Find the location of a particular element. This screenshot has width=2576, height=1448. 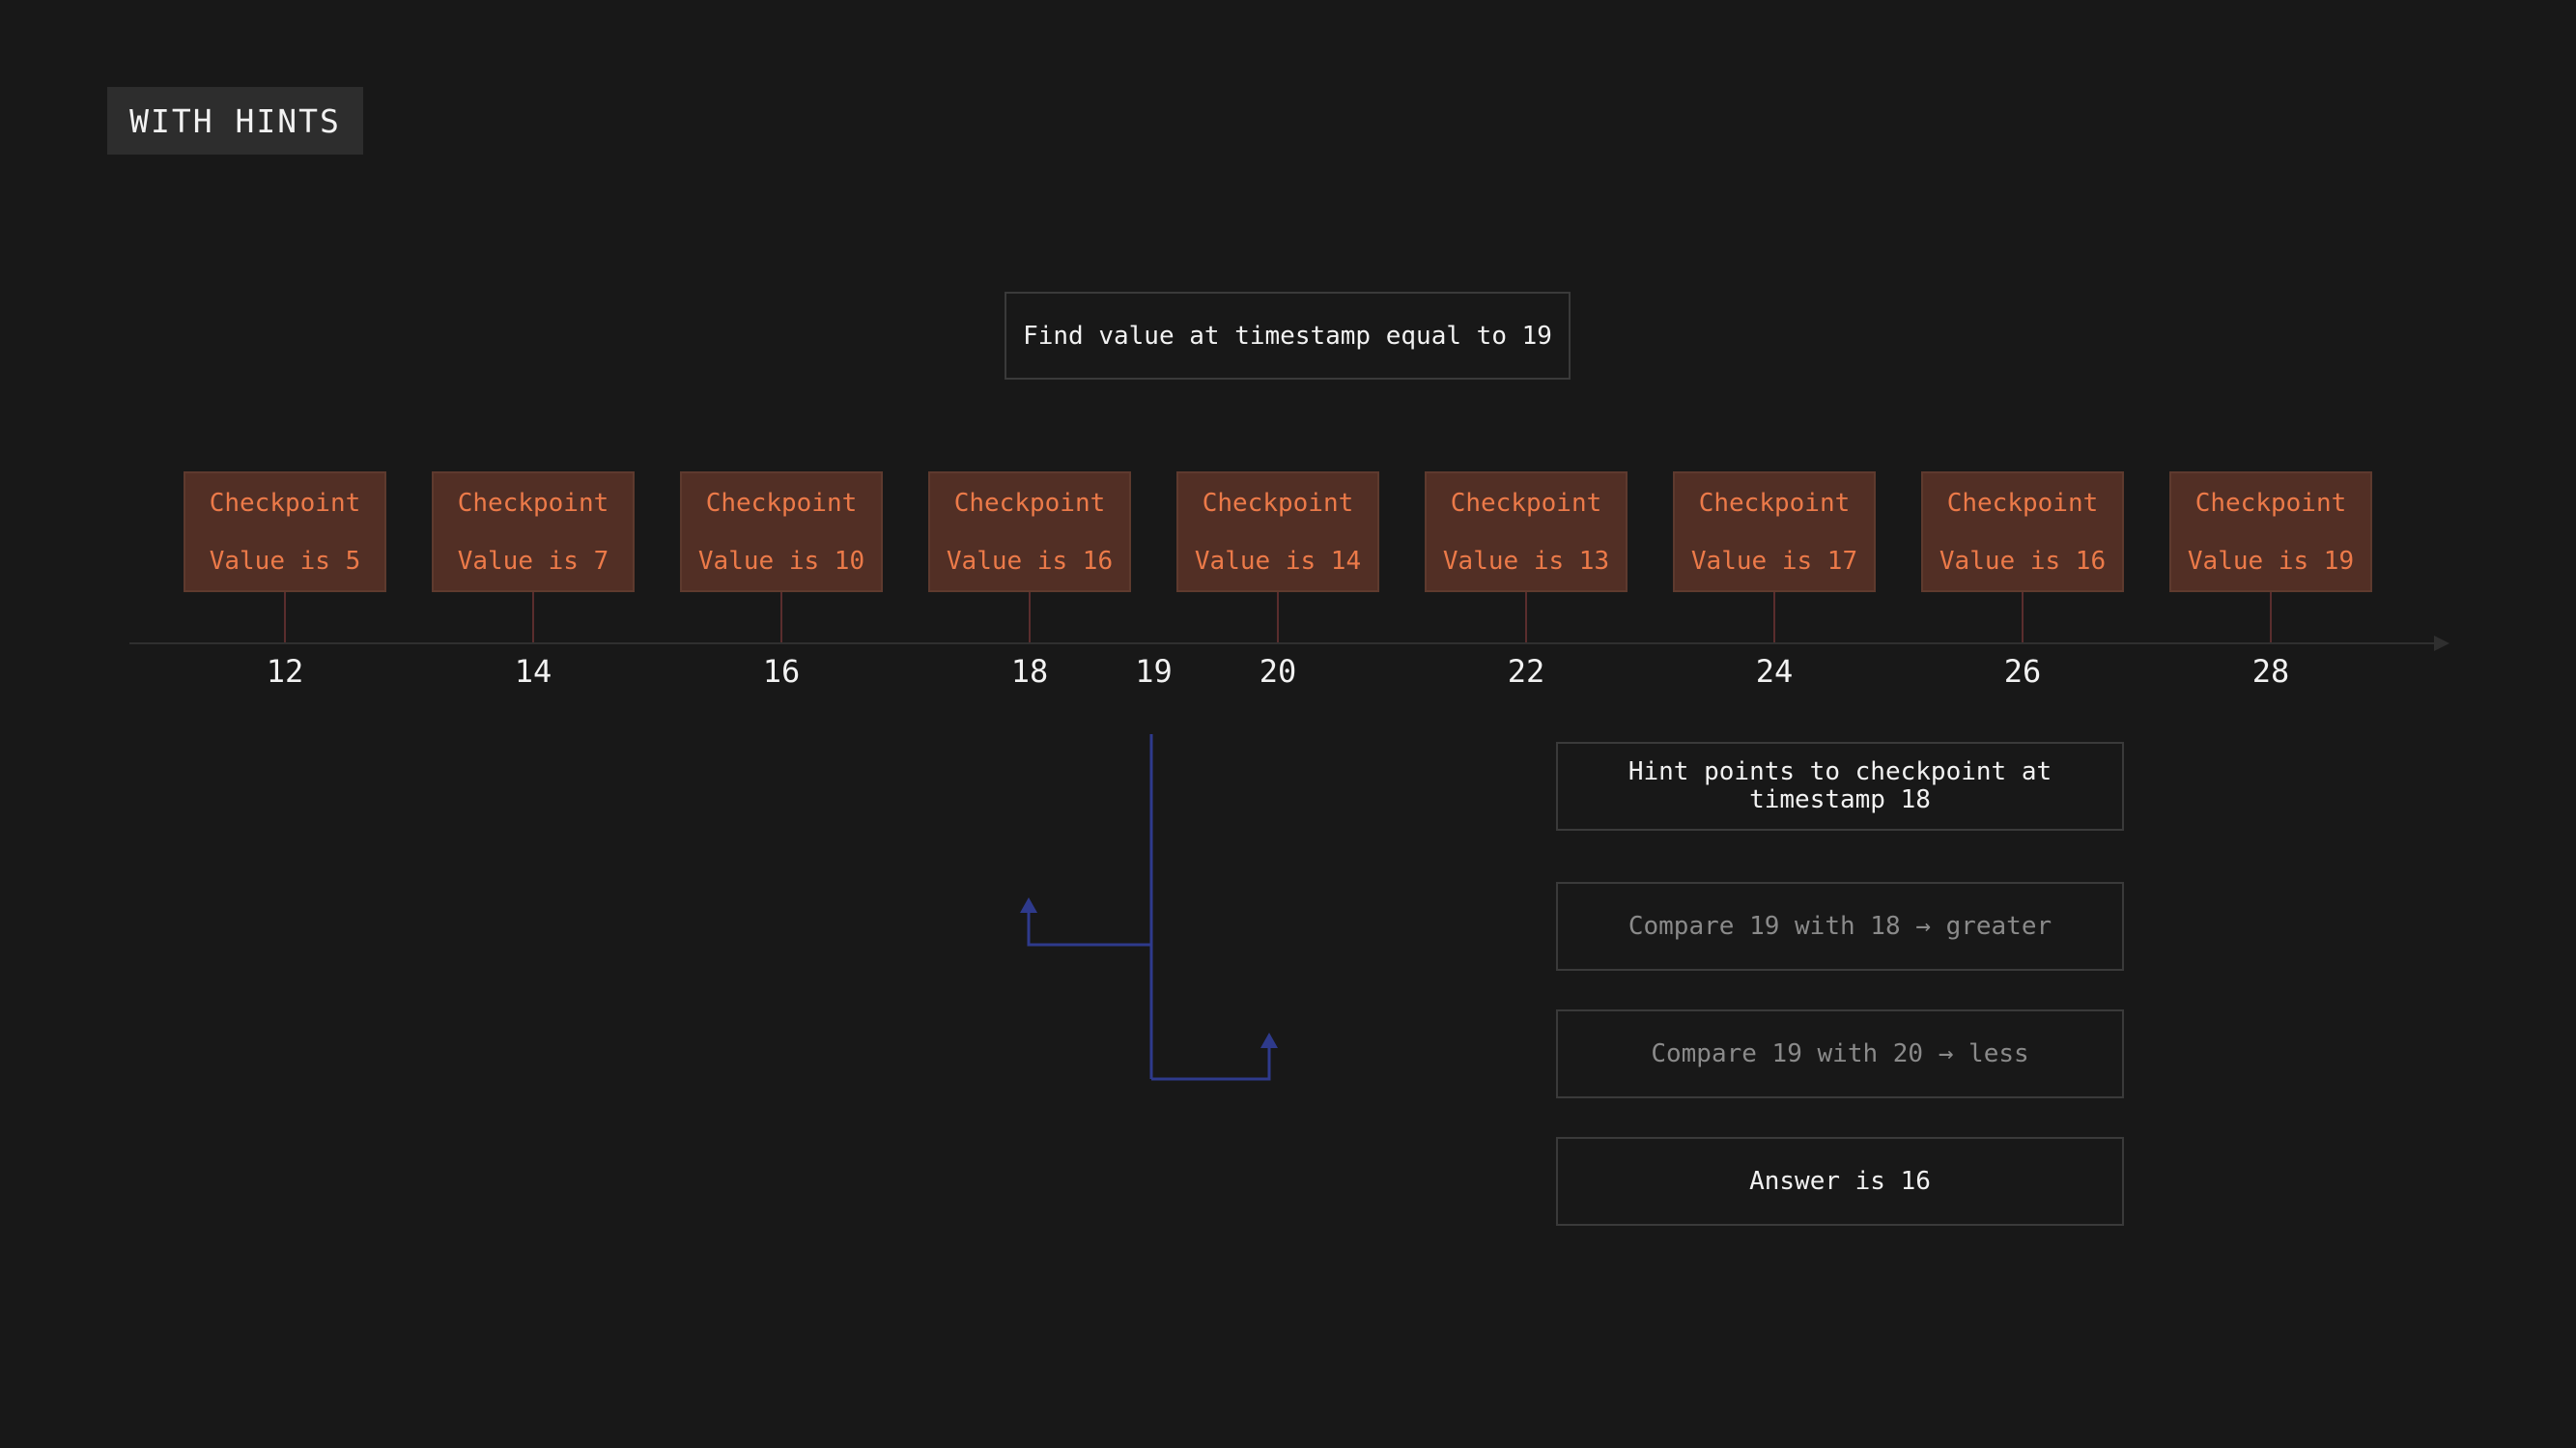

hint-step-3: Compare 19 with 20 → less is located at coordinates (1840, 1053).